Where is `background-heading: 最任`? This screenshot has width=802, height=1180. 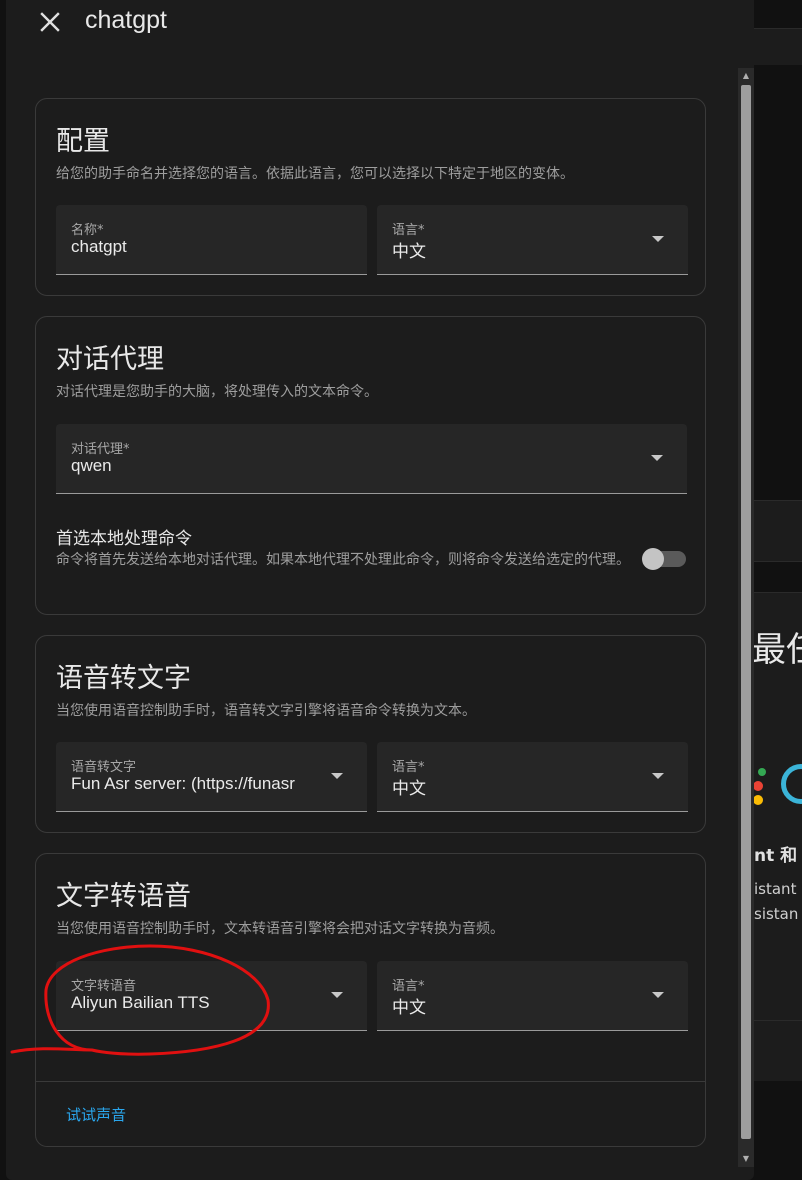 background-heading: 最任 is located at coordinates (777, 650).